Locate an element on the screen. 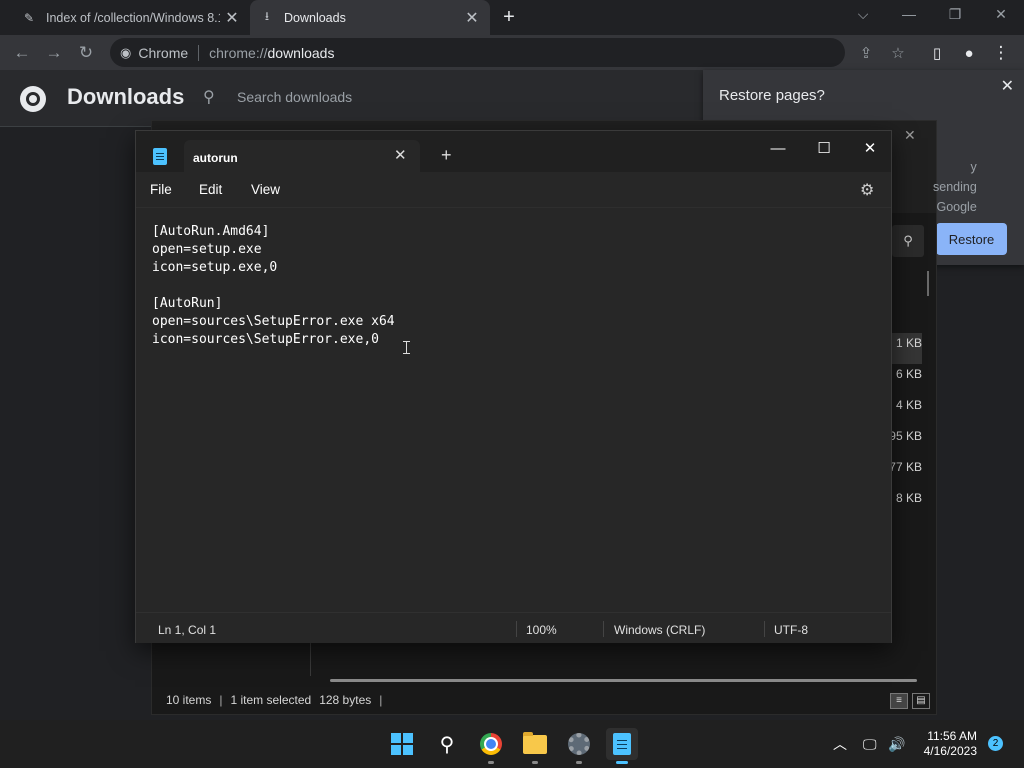 This screenshot has height=768, width=1024. notepad-status-bar: Ln 1, Col 1 100% Windows (CRLF) UTF-8 is located at coordinates (513, 627).